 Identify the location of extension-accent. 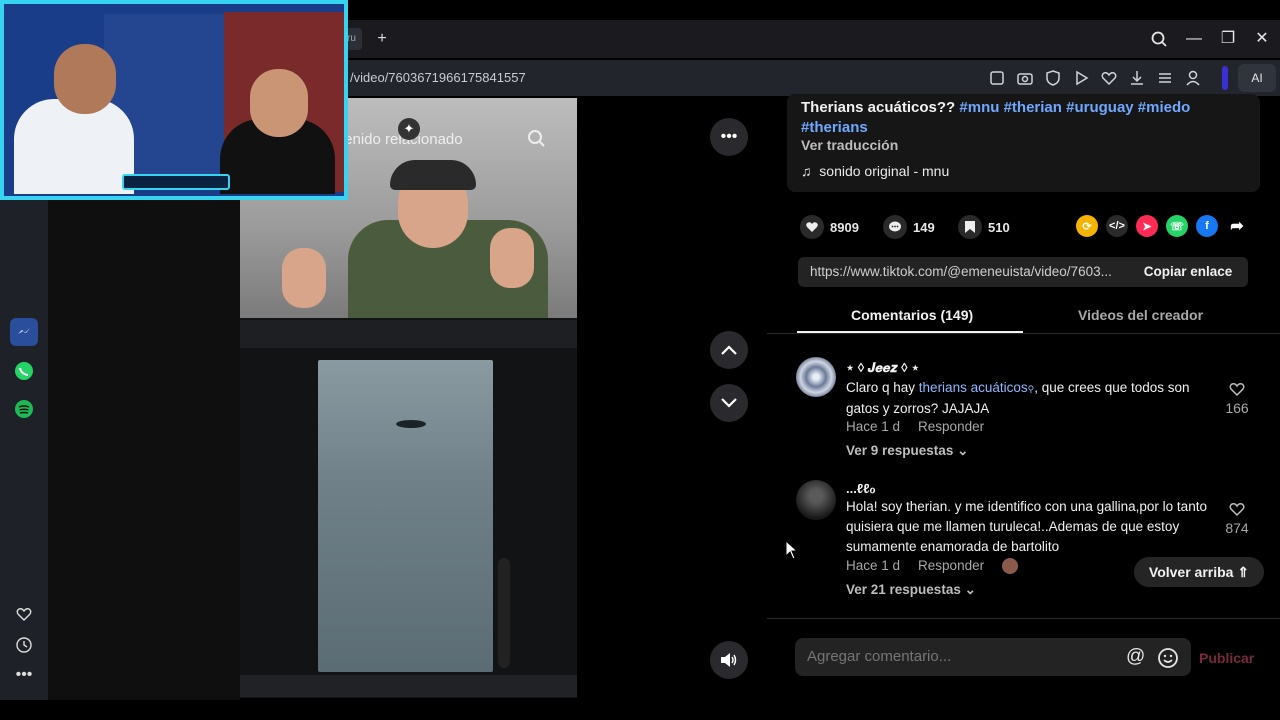
(1225, 78).